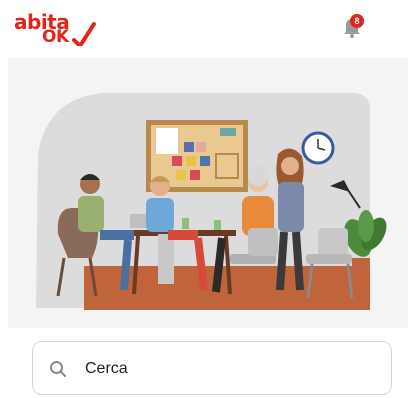  What do you see at coordinates (204, 29) in the screenshot?
I see `app-header: abita OK 8` at bounding box center [204, 29].